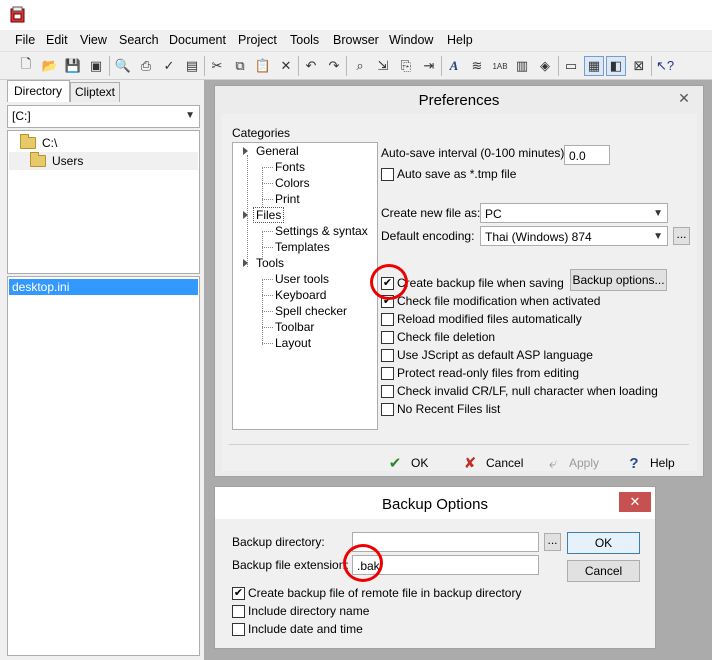 This screenshot has height=660, width=712. Describe the element at coordinates (263, 66) in the screenshot. I see `paste-icon: 📋` at that location.